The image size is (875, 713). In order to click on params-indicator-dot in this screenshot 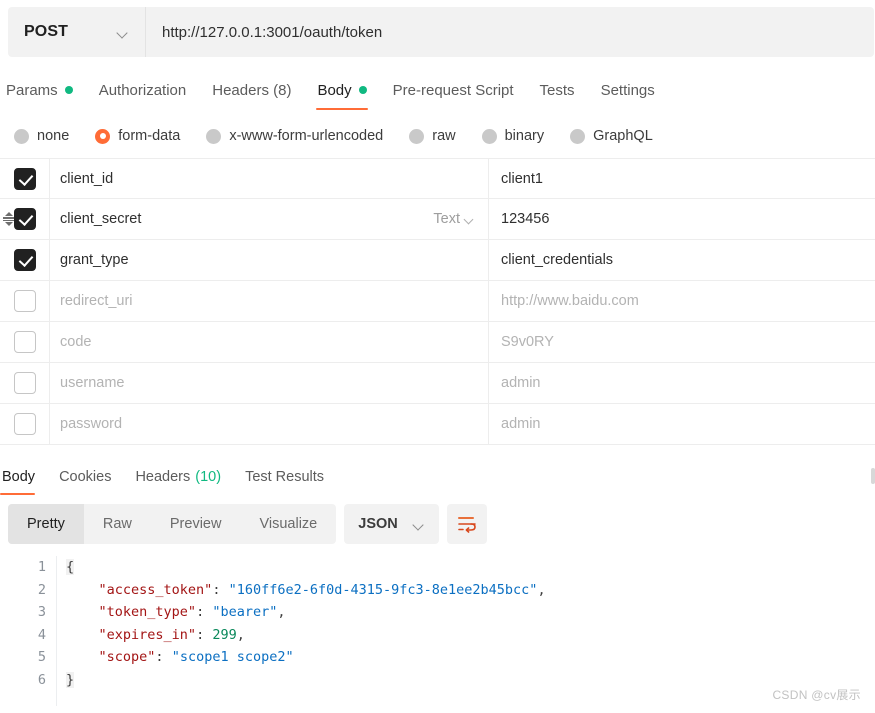, I will do `click(68, 90)`.